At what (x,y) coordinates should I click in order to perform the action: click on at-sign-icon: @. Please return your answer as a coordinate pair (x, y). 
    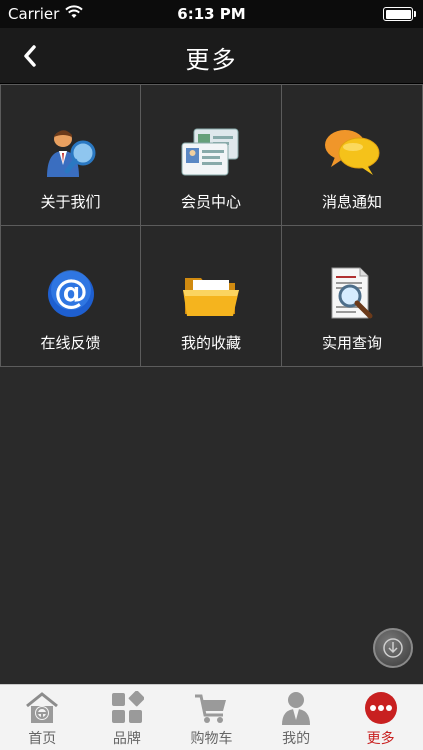
    Looking at the image, I should click on (71, 294).